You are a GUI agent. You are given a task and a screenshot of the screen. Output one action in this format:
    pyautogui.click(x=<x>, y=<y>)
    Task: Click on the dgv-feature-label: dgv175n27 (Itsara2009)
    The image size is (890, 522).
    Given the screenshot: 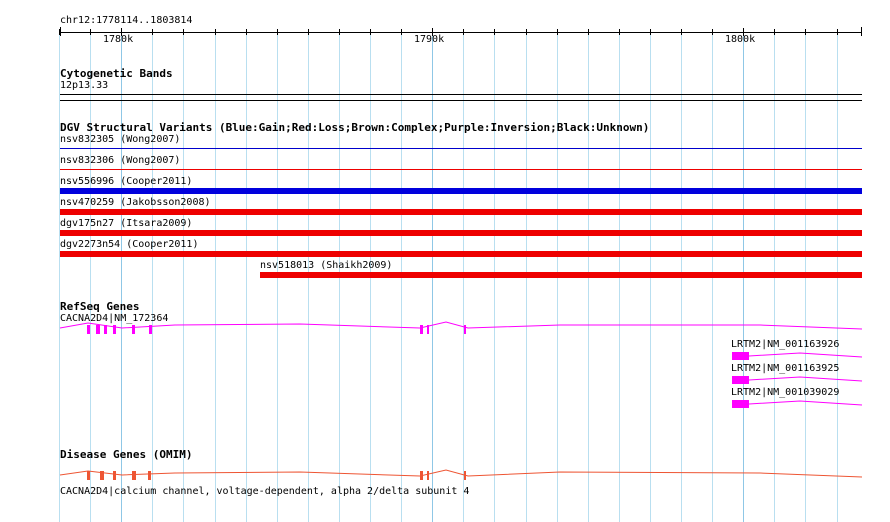 What is the action you would take?
    pyautogui.click(x=126, y=223)
    